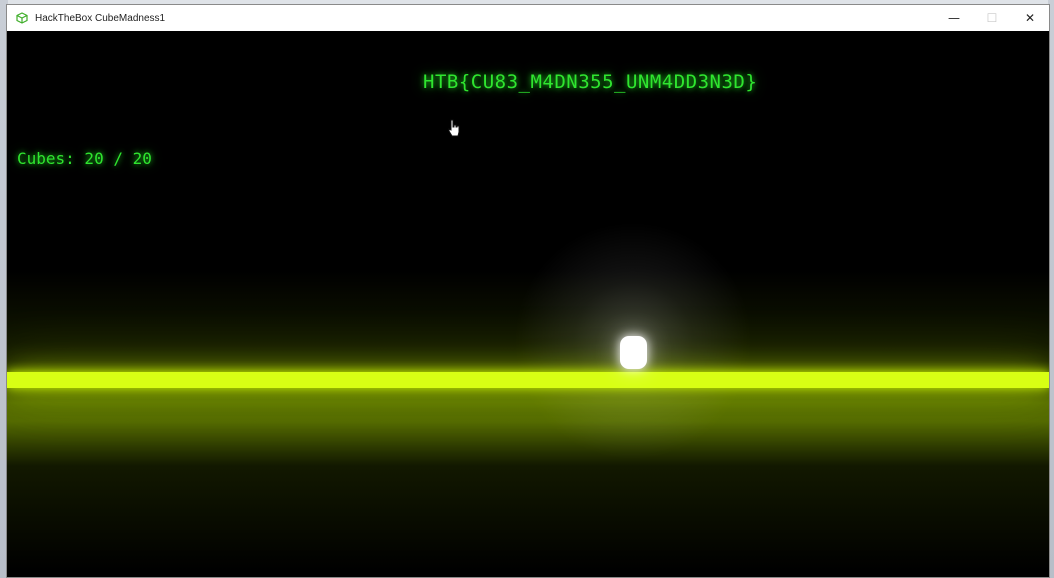 The image size is (1054, 578). I want to click on flag-text: HTB{CU83_M4DN355_UNM4DD3N3D}, so click(590, 82).